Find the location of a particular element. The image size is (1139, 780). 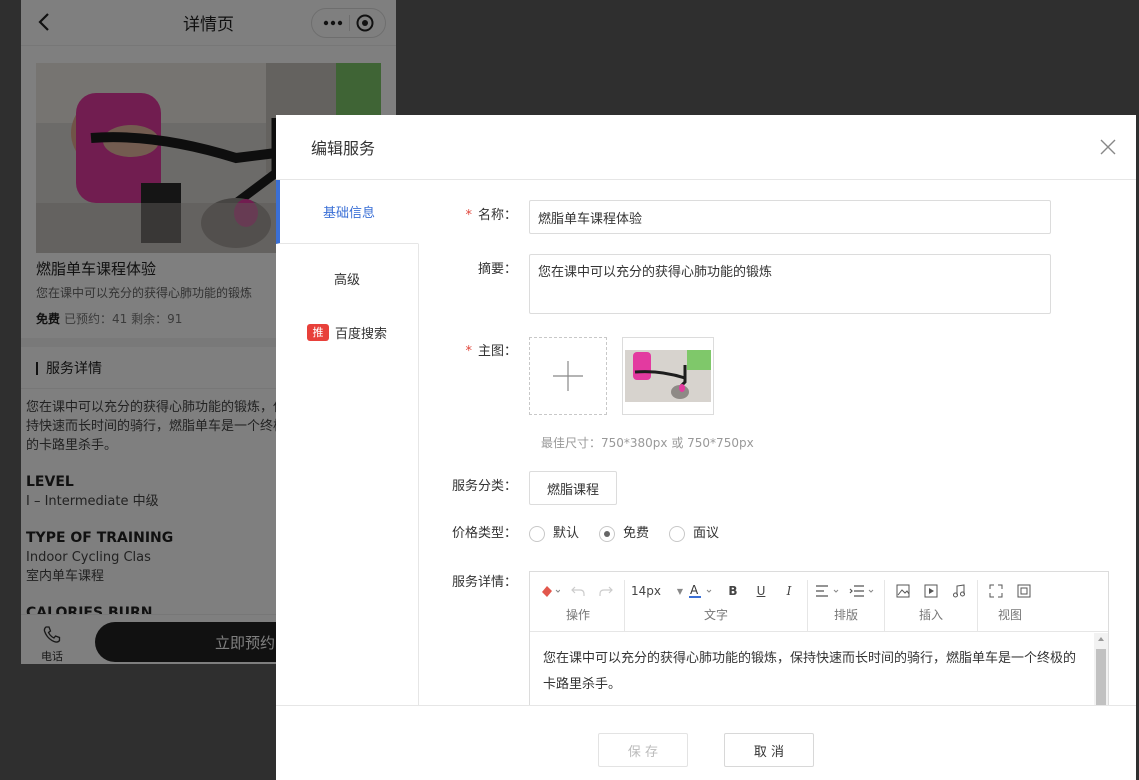

plus-icon is located at coordinates (568, 376).